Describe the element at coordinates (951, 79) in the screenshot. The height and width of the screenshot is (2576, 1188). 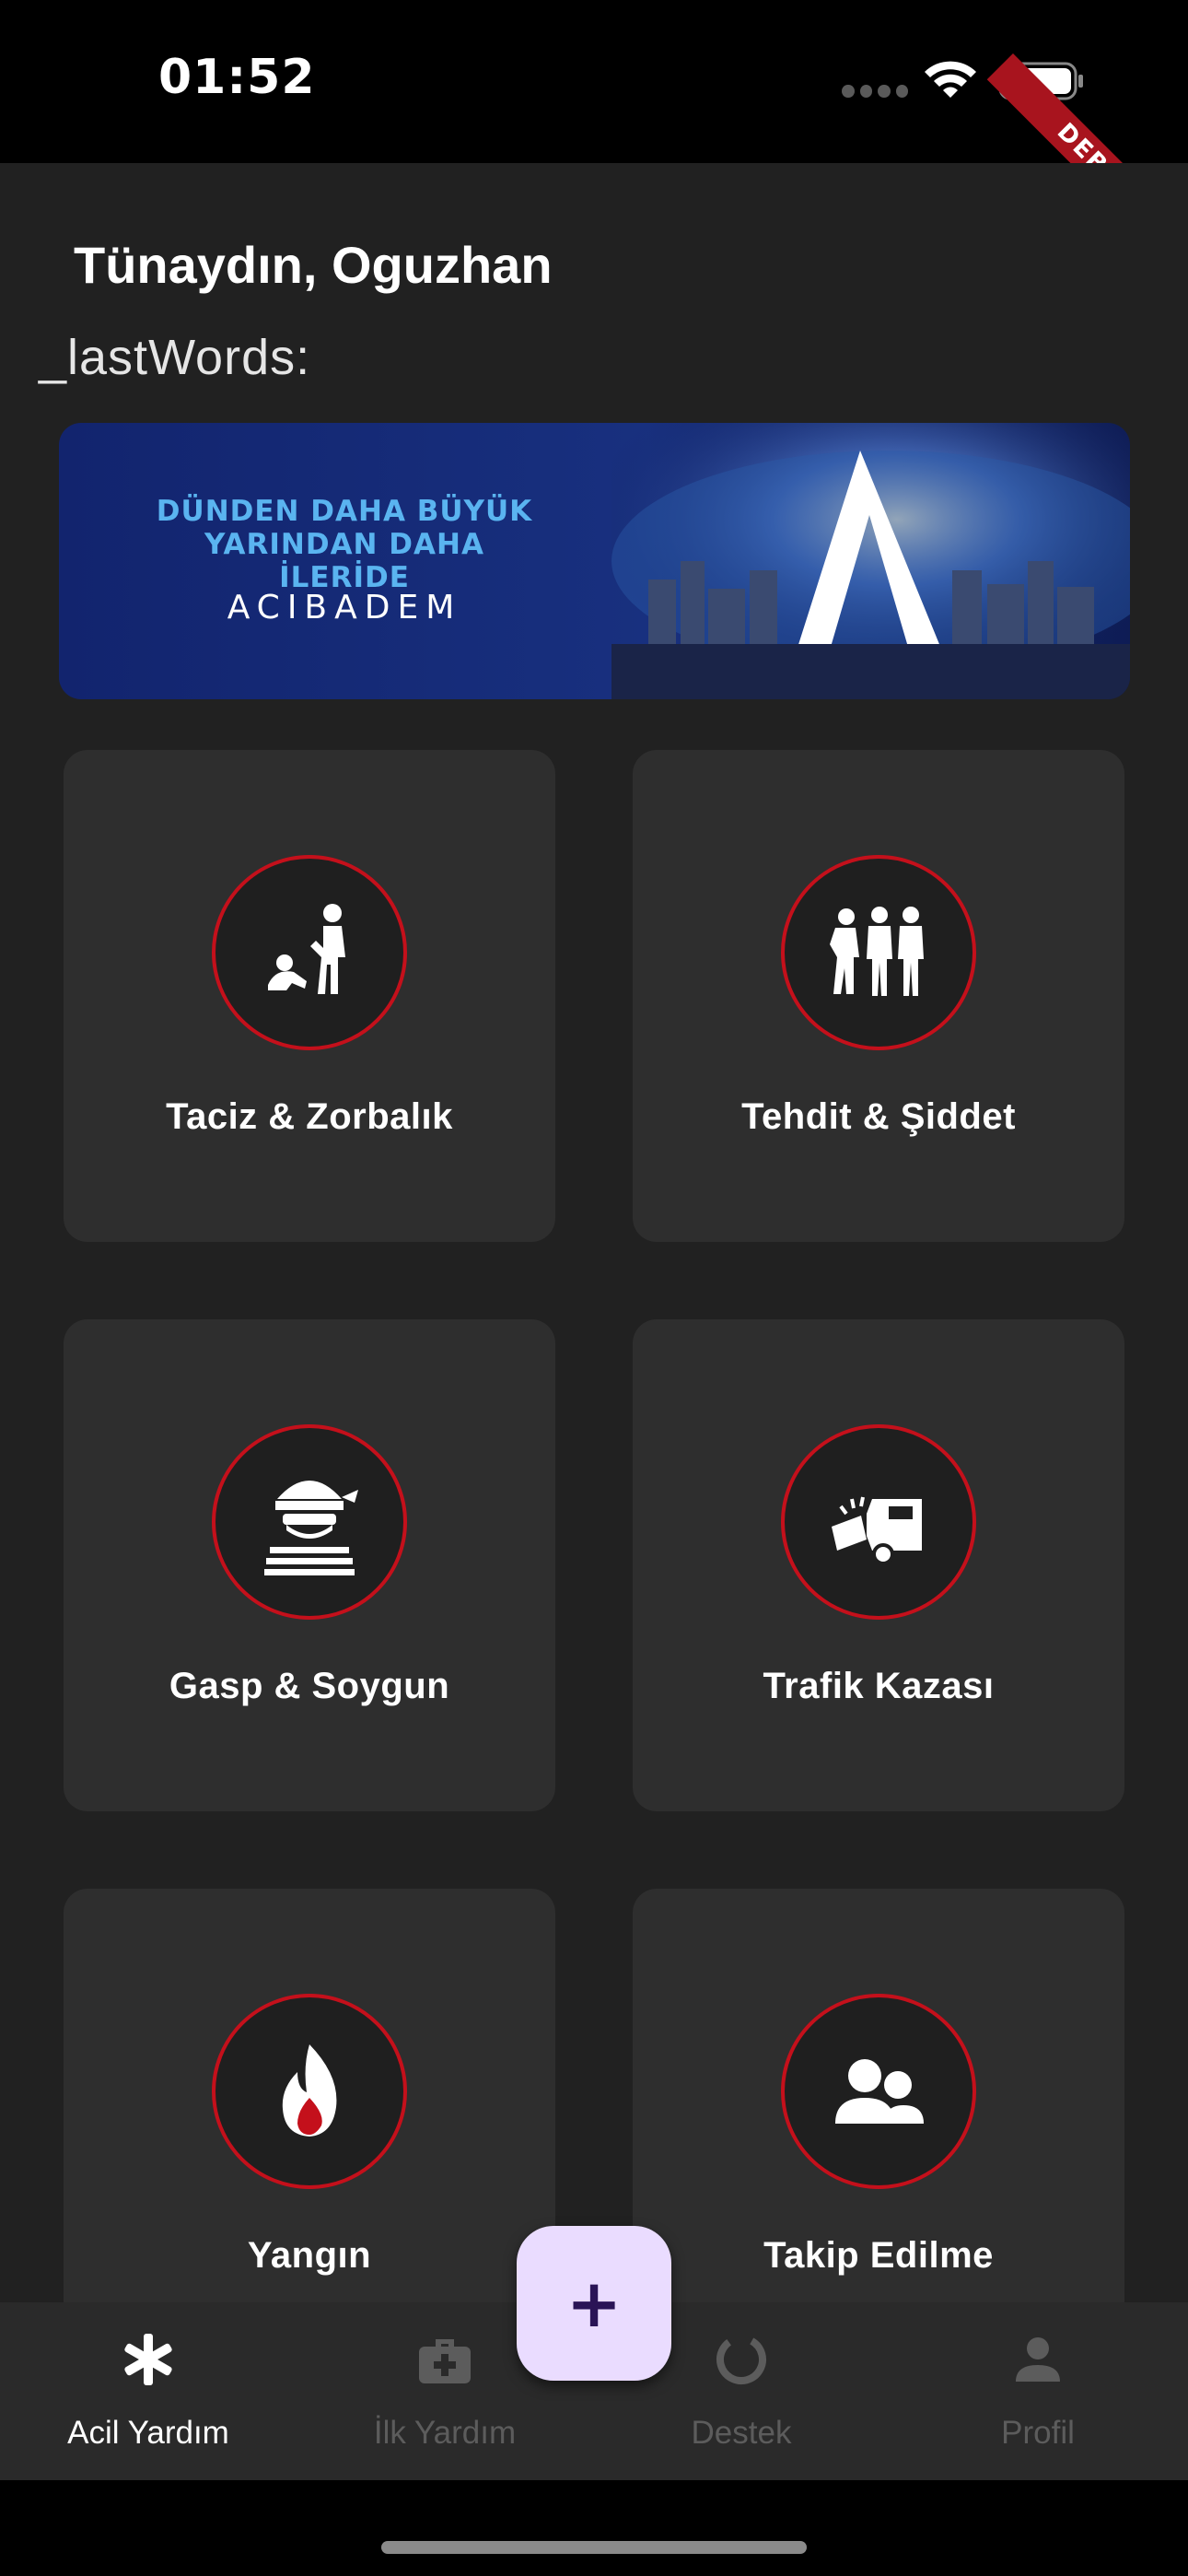
I see `wifi-icon` at that location.